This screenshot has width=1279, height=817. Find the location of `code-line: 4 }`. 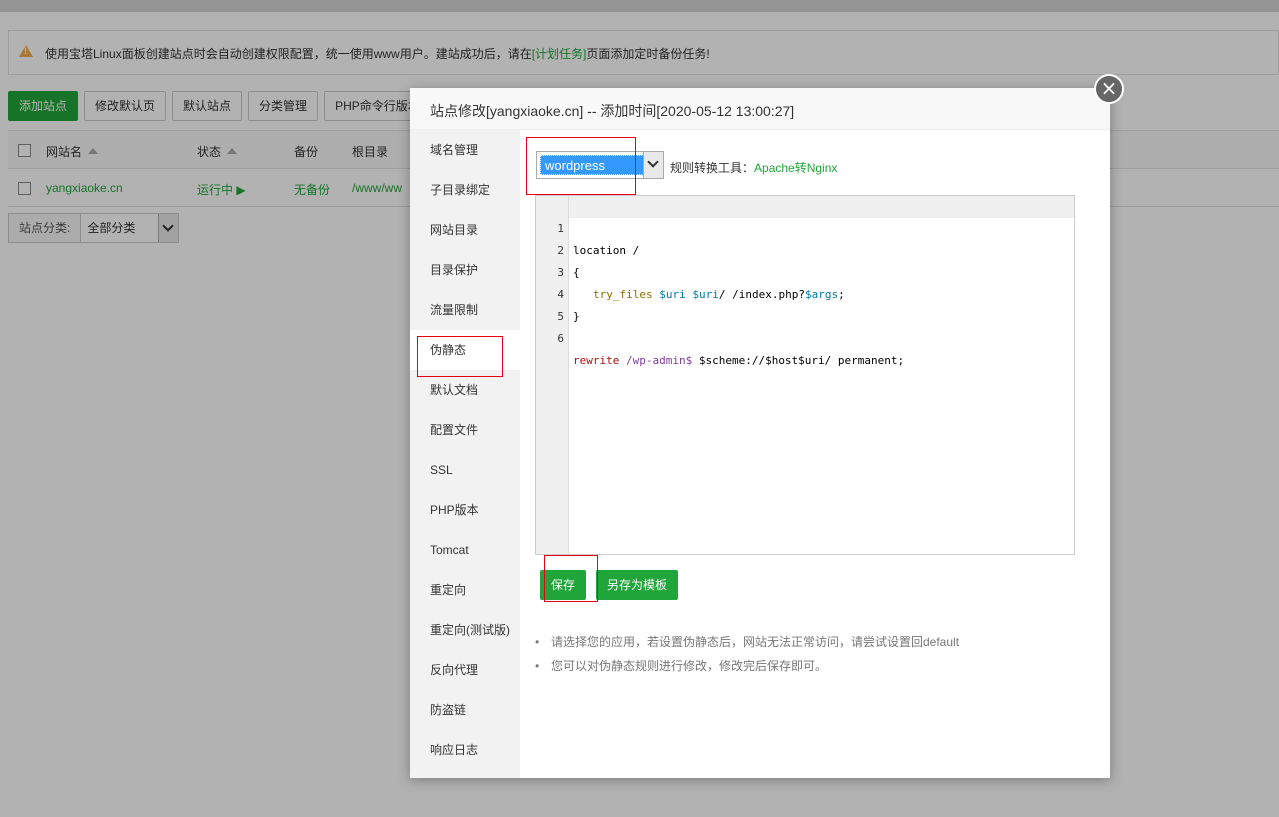

code-line: 4 } is located at coordinates (805, 292).